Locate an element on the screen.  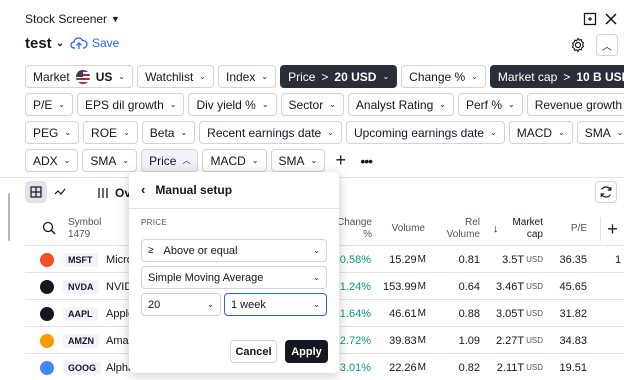
chart-view-icon is located at coordinates (60, 192).